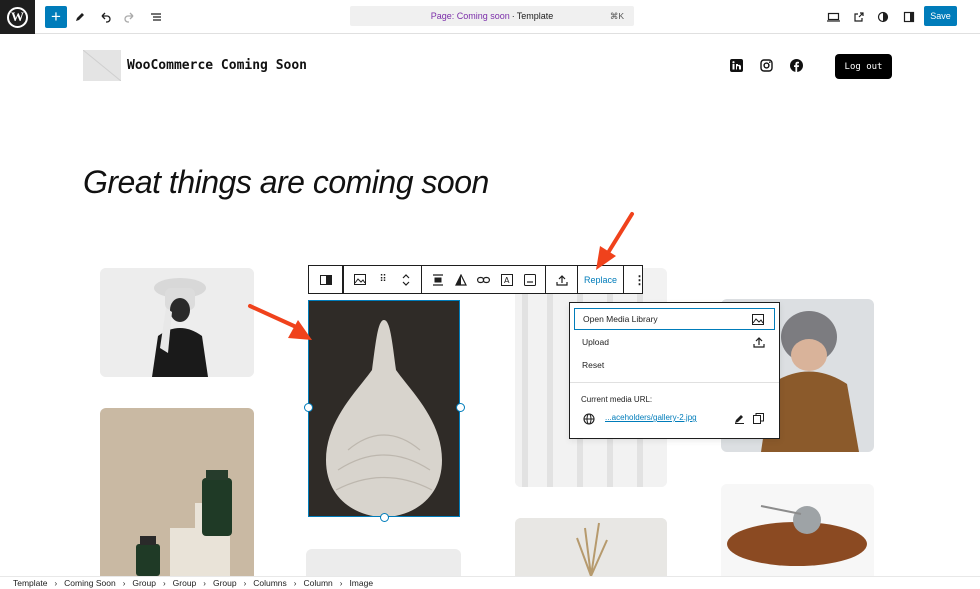 This screenshot has width=980, height=589. What do you see at coordinates (617, 399) in the screenshot?
I see `current-media-label: Current media URL:` at bounding box center [617, 399].